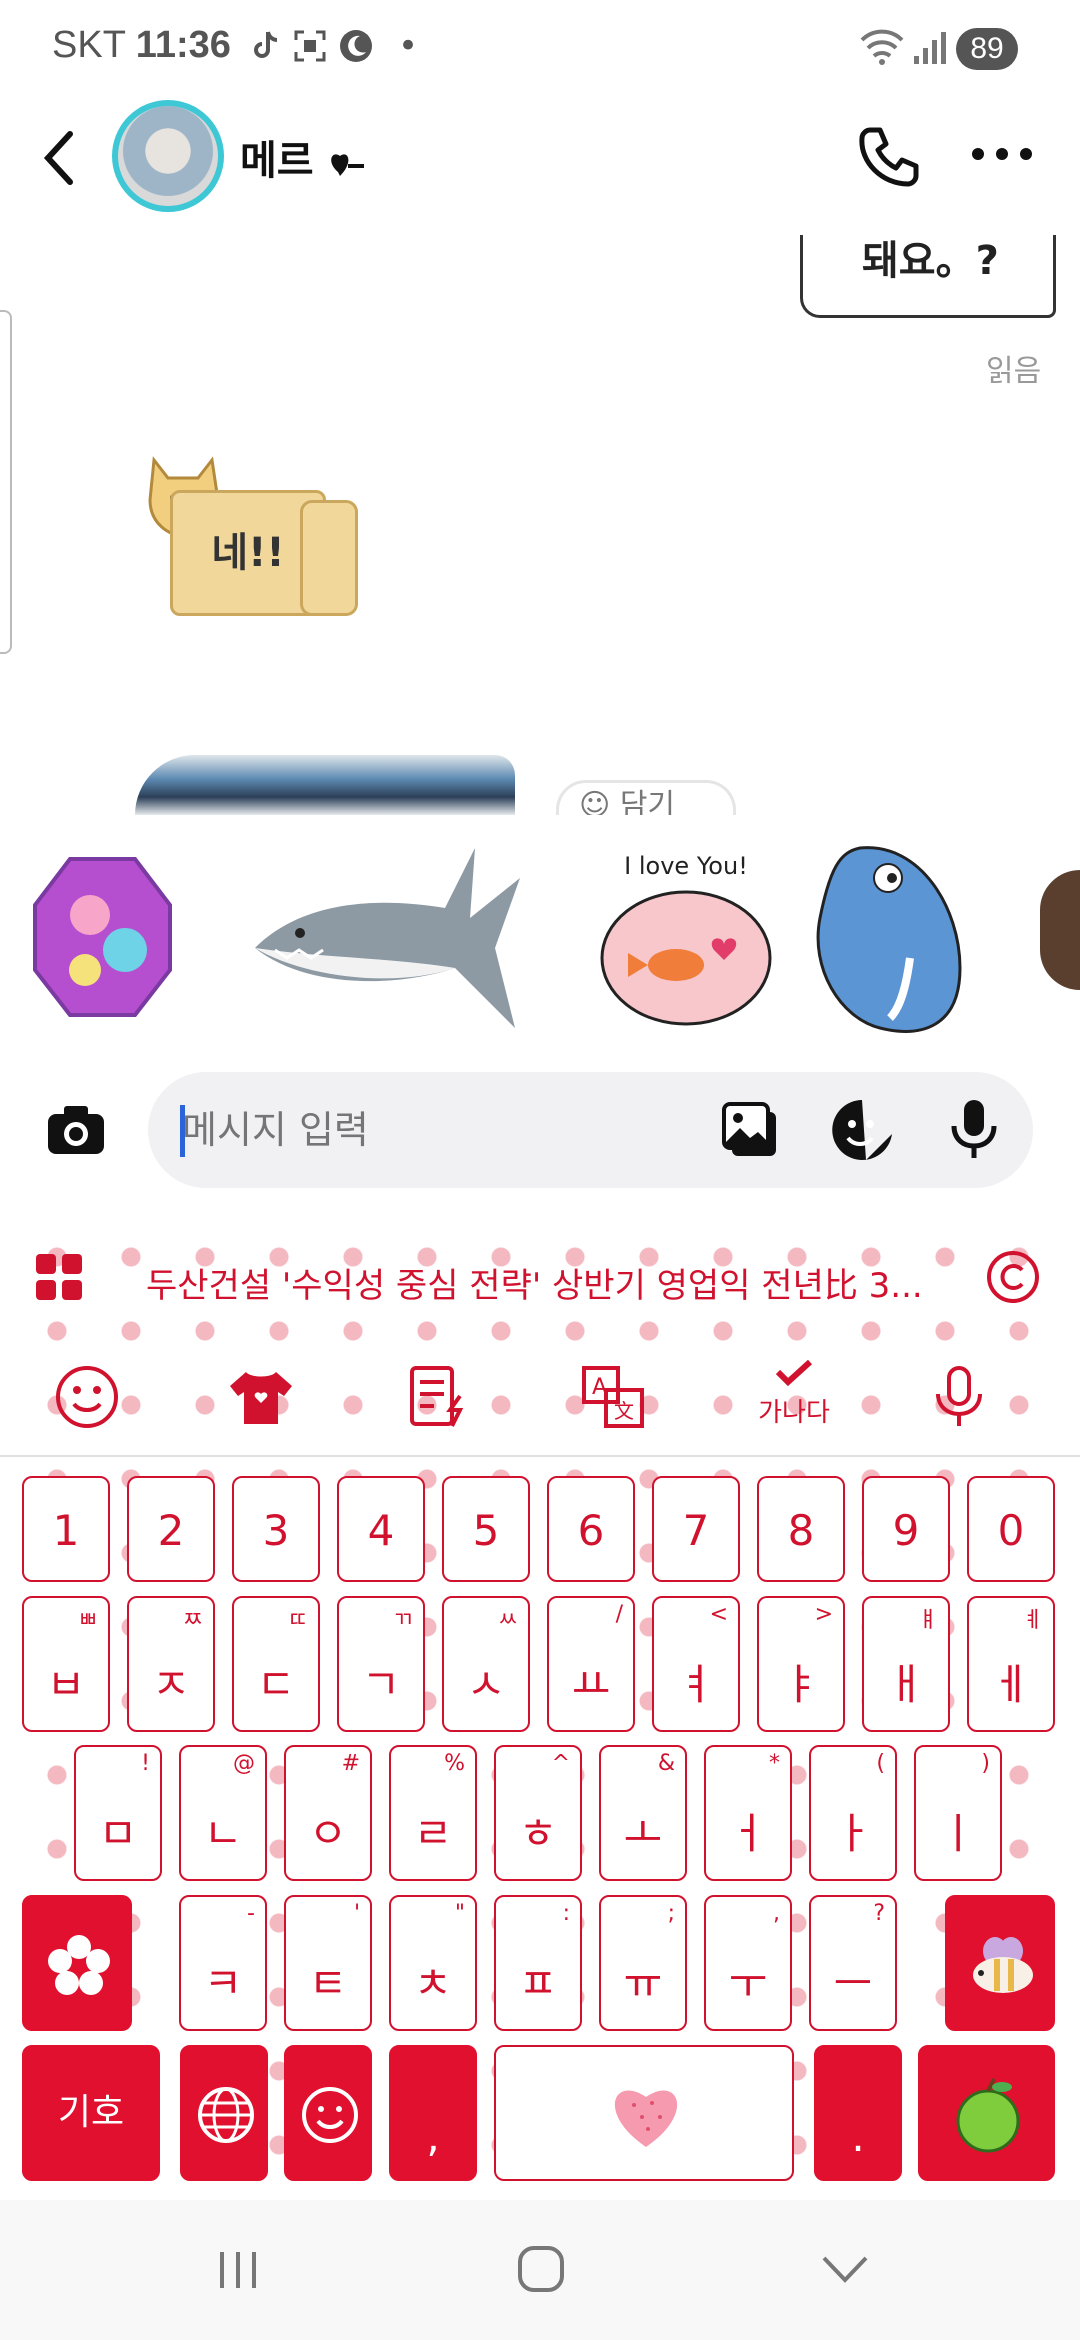 This screenshot has width=1080, height=2340. I want to click on key-ya: > ㅑ, so click(801, 1664).